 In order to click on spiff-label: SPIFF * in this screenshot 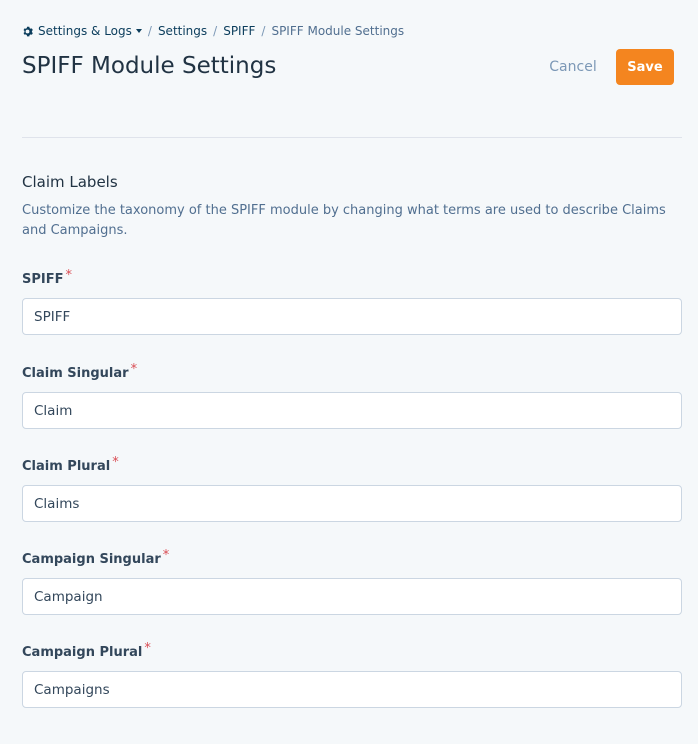, I will do `click(47, 278)`.